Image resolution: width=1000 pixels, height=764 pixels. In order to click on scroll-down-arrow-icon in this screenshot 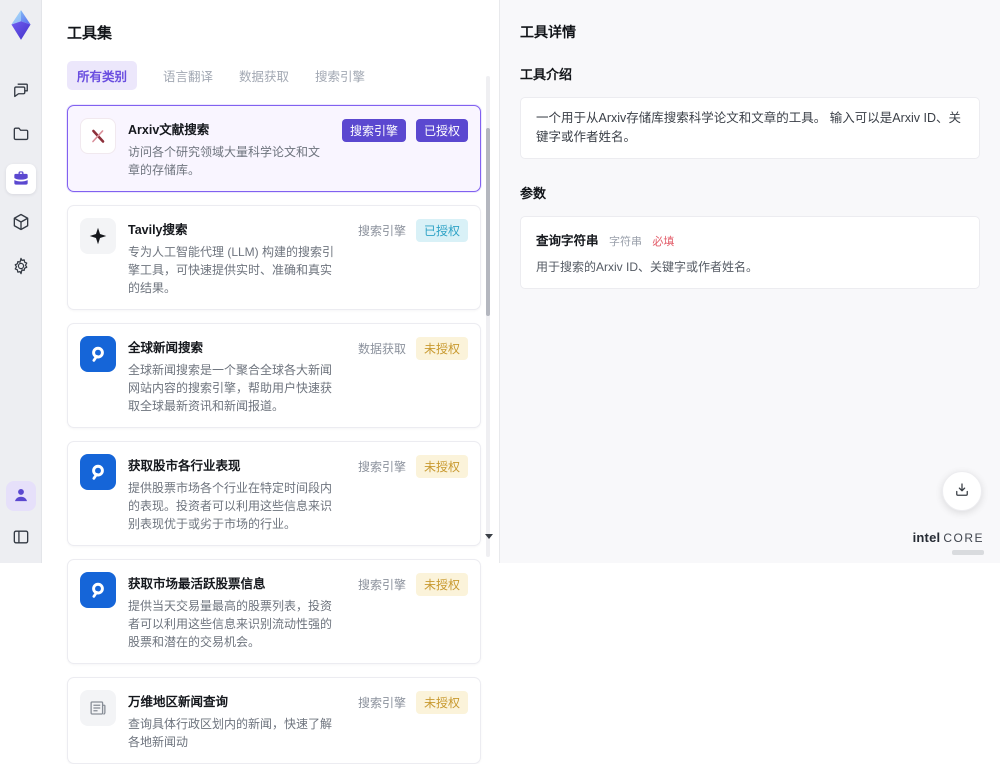, I will do `click(489, 536)`.